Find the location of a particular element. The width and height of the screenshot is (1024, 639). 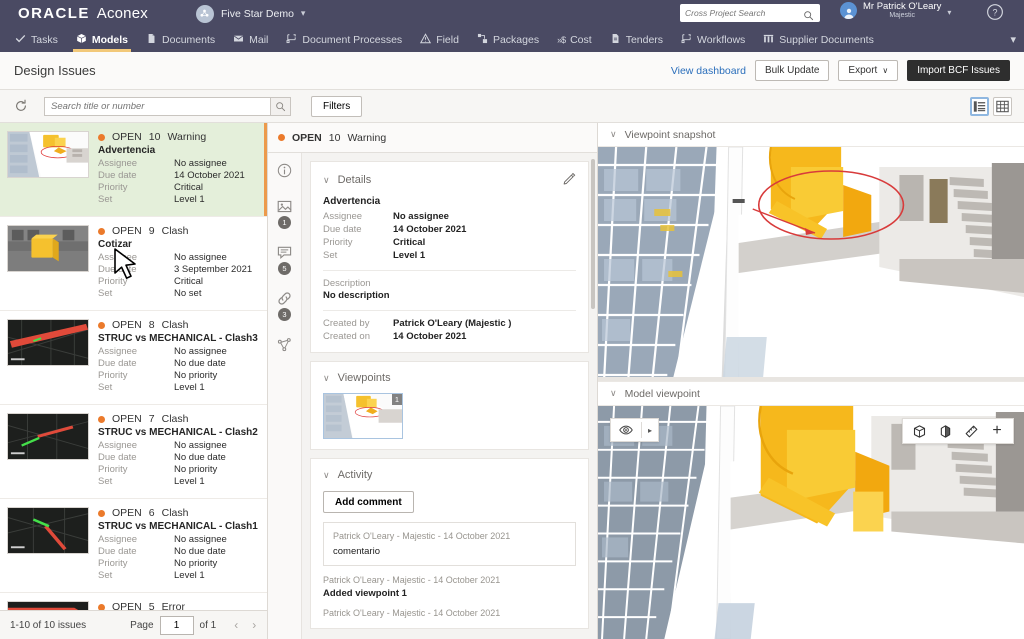

image-count-badge: 1 is located at coordinates (284, 222).